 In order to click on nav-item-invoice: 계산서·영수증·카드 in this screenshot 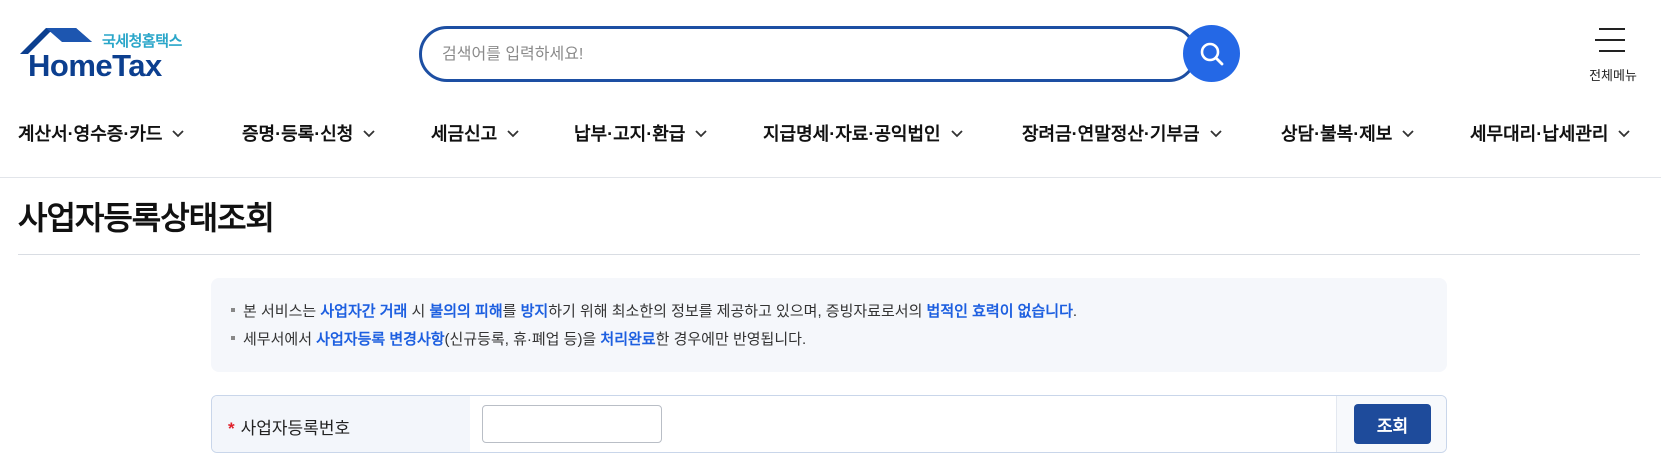, I will do `click(102, 133)`.